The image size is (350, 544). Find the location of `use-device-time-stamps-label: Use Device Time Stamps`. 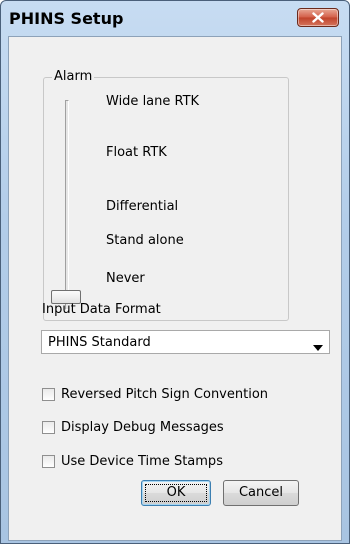

use-device-time-stamps-label: Use Device Time Stamps is located at coordinates (142, 461).